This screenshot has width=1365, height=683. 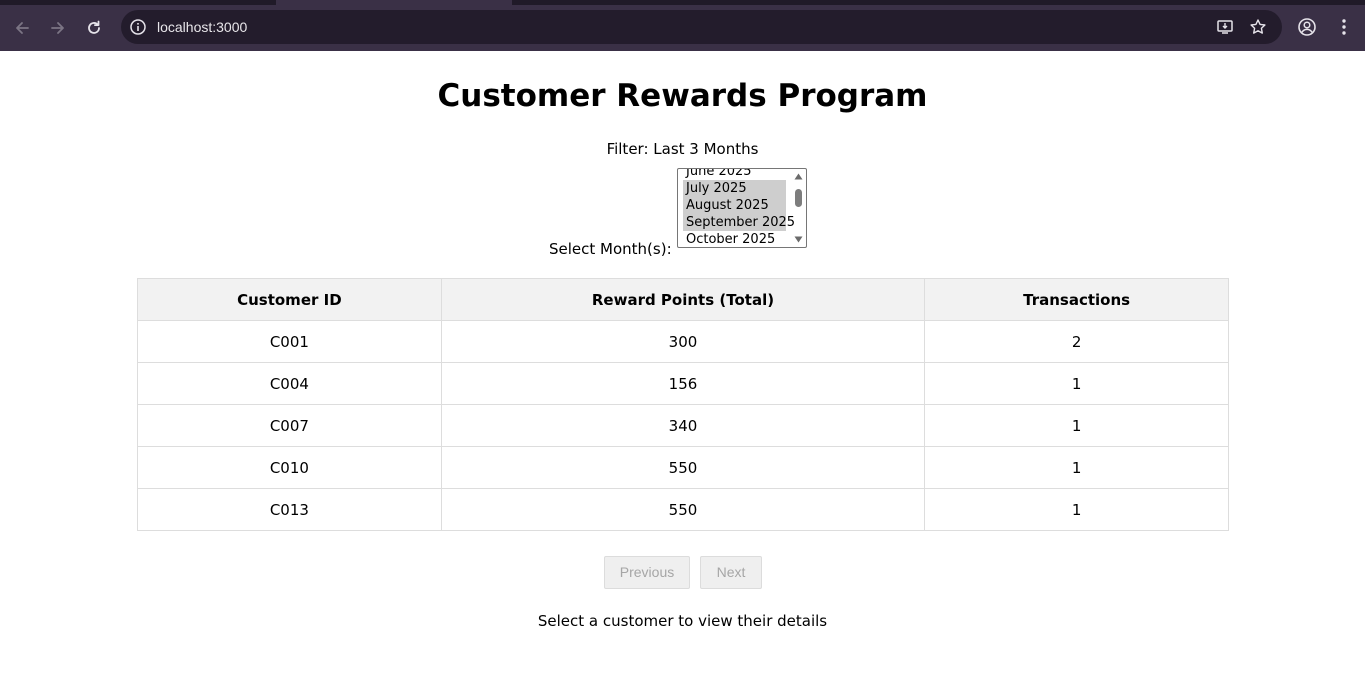 I want to click on table-row: C004 156 1, so click(x=683, y=383).